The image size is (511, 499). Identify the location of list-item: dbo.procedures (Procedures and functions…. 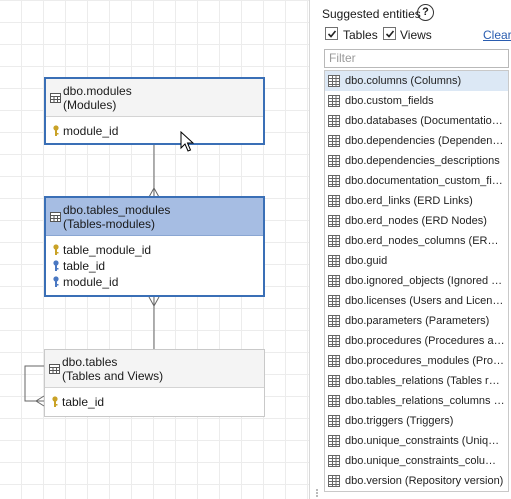
(416, 341).